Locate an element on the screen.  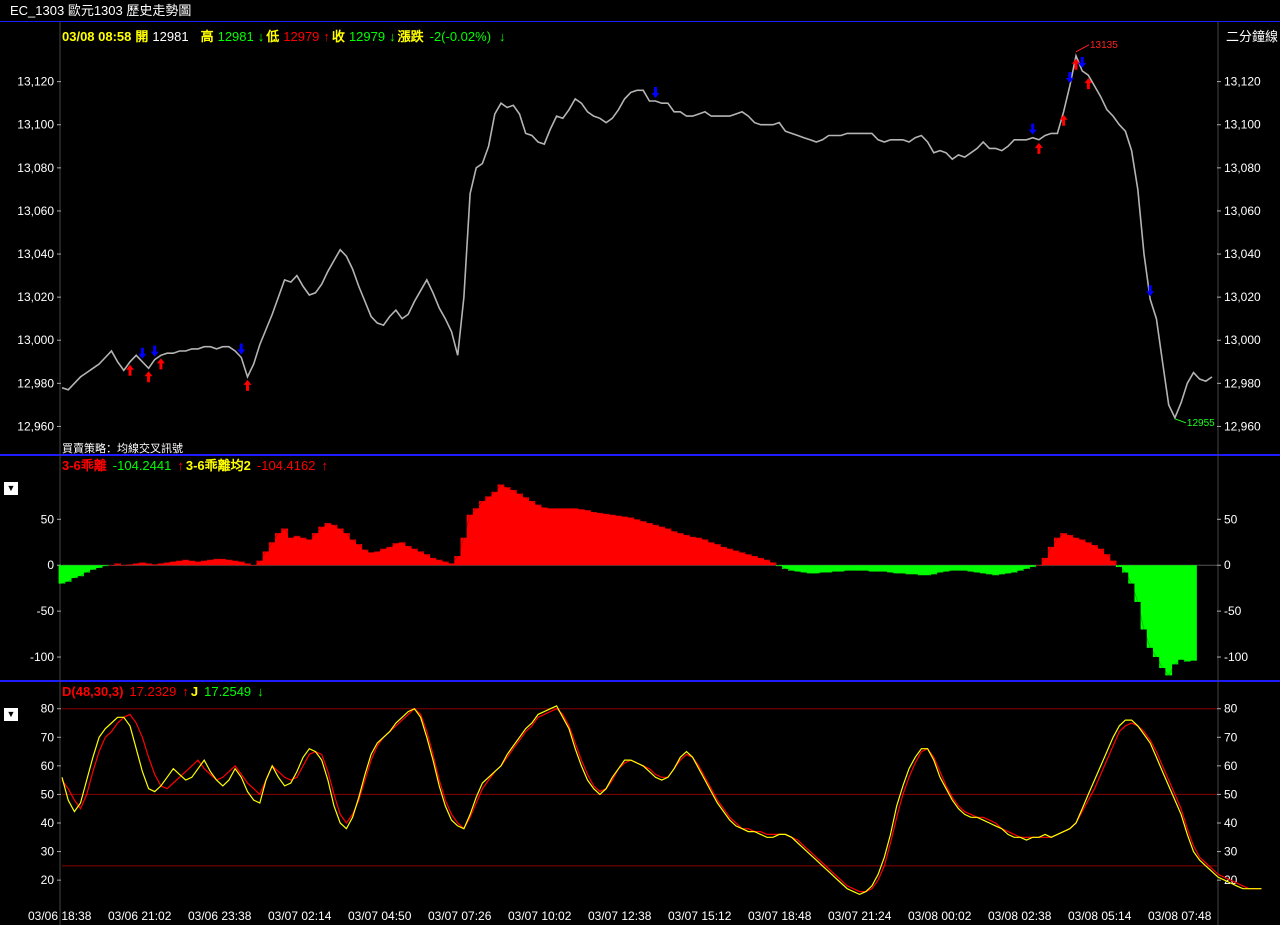
bias-value2: -104.4162 is located at coordinates (286, 465).